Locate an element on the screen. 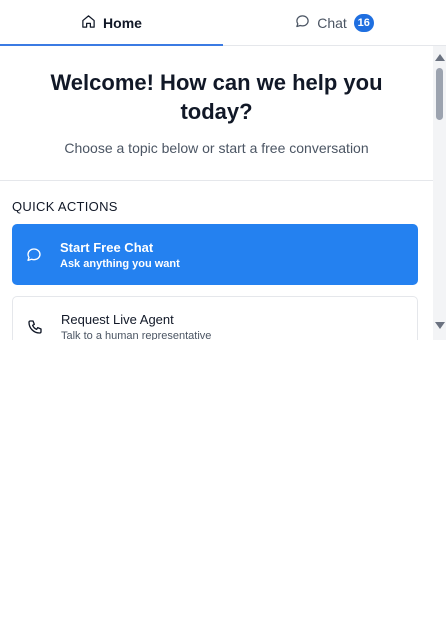  vertical-scrollbar is located at coordinates (439, 193).